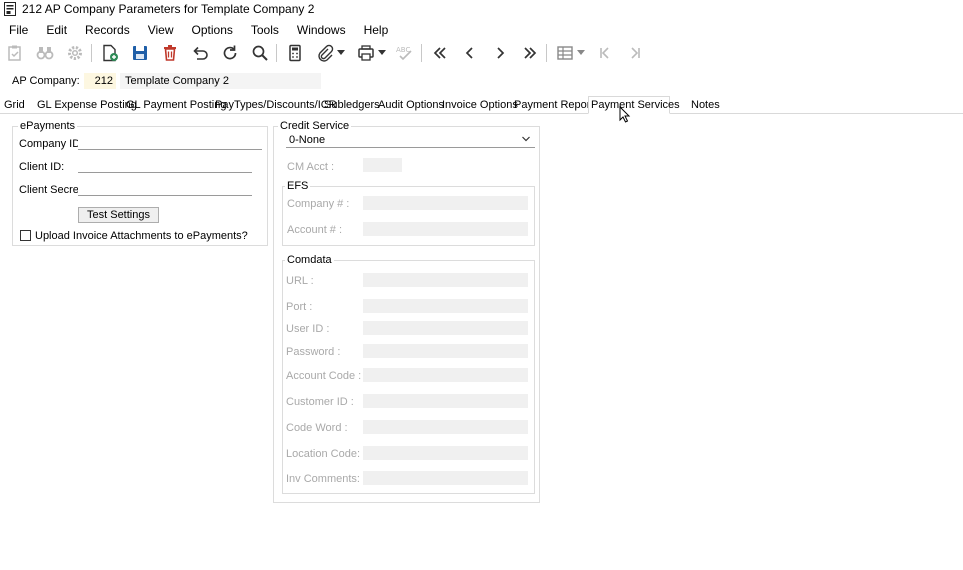 The image size is (963, 570). I want to click on comdata-user-id-input, so click(445, 328).